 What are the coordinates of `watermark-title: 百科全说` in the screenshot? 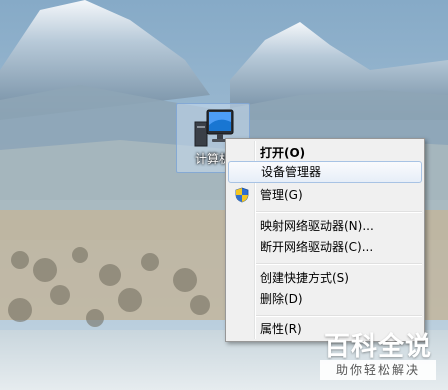 It's located at (377, 347).